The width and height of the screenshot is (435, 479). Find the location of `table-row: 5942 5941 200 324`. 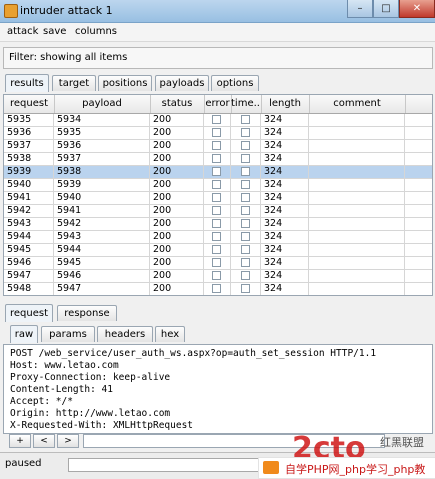

table-row: 5942 5941 200 324 is located at coordinates (218, 211).